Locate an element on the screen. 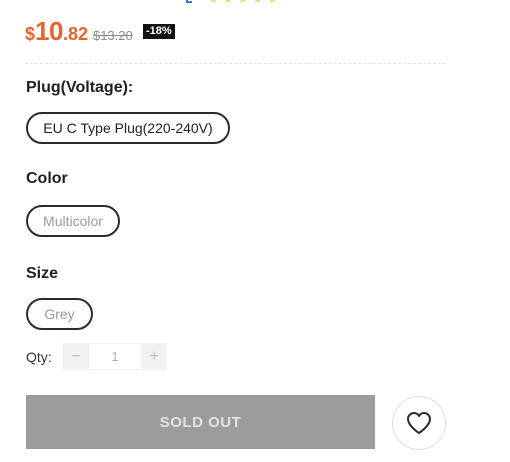 This screenshot has height=462, width=510. divider is located at coordinates (235, 63).